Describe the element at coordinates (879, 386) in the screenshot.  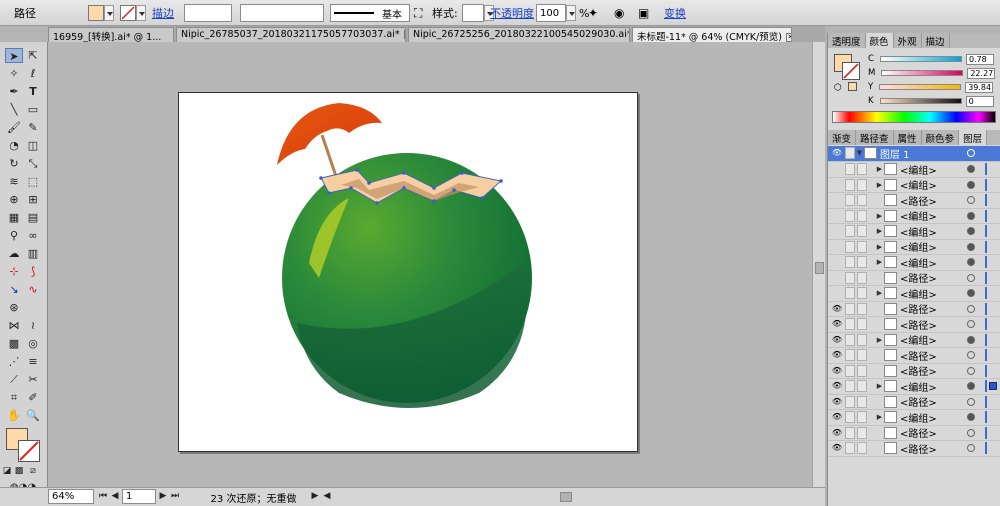
I see `expand-triangle-icon: ▶` at that location.